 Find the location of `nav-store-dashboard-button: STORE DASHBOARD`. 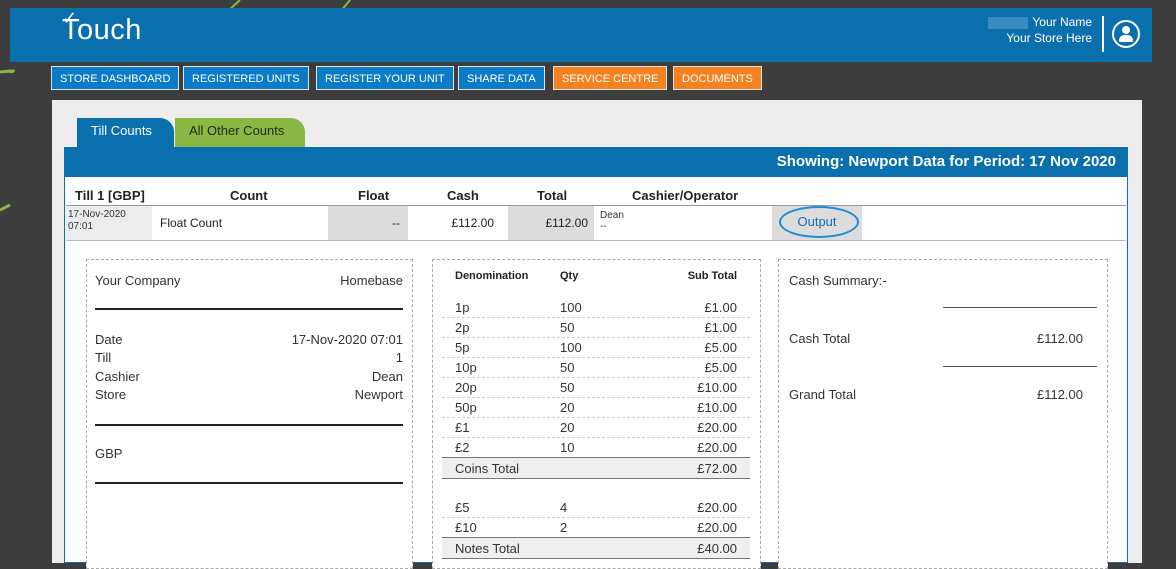

nav-store-dashboard-button: STORE DASHBOARD is located at coordinates (115, 78).